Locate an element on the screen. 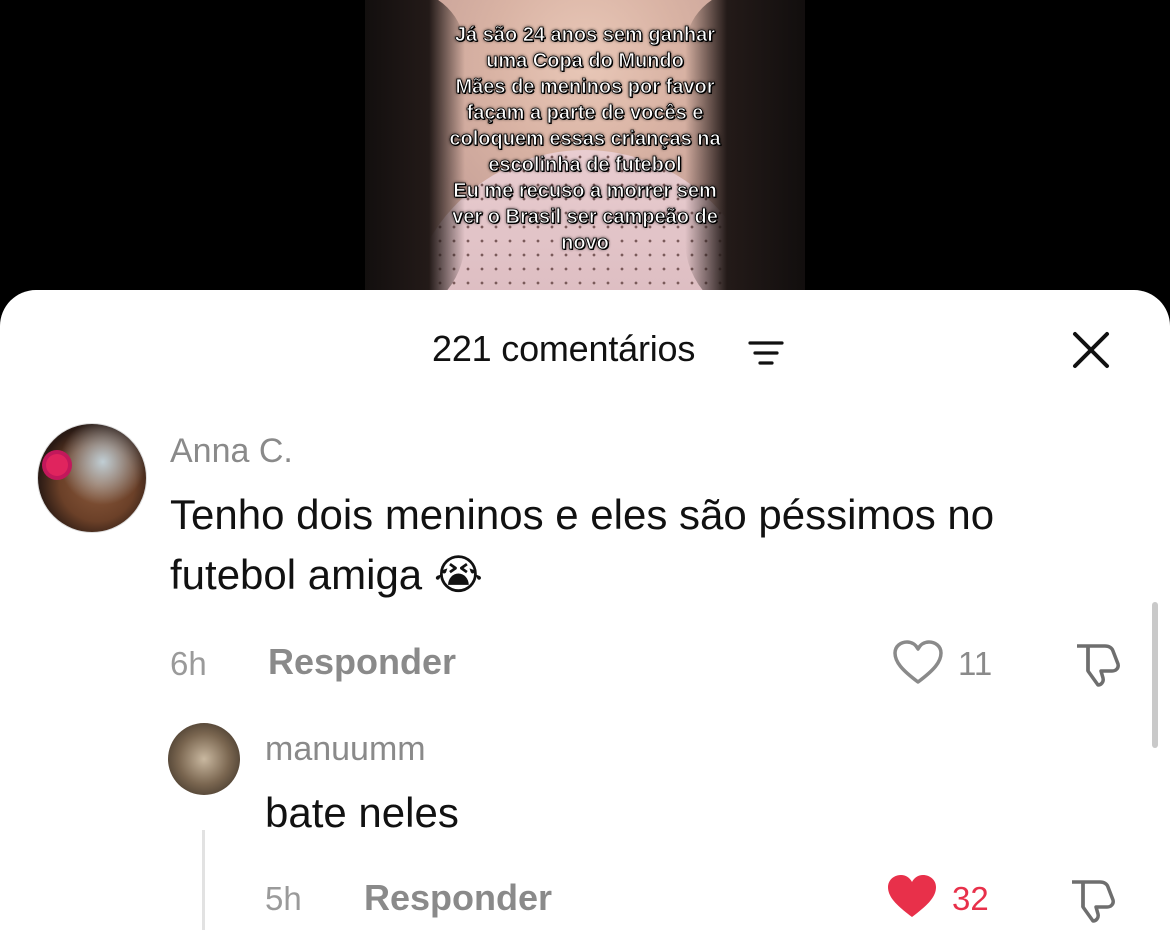  like-count: 32 is located at coordinates (970, 898).